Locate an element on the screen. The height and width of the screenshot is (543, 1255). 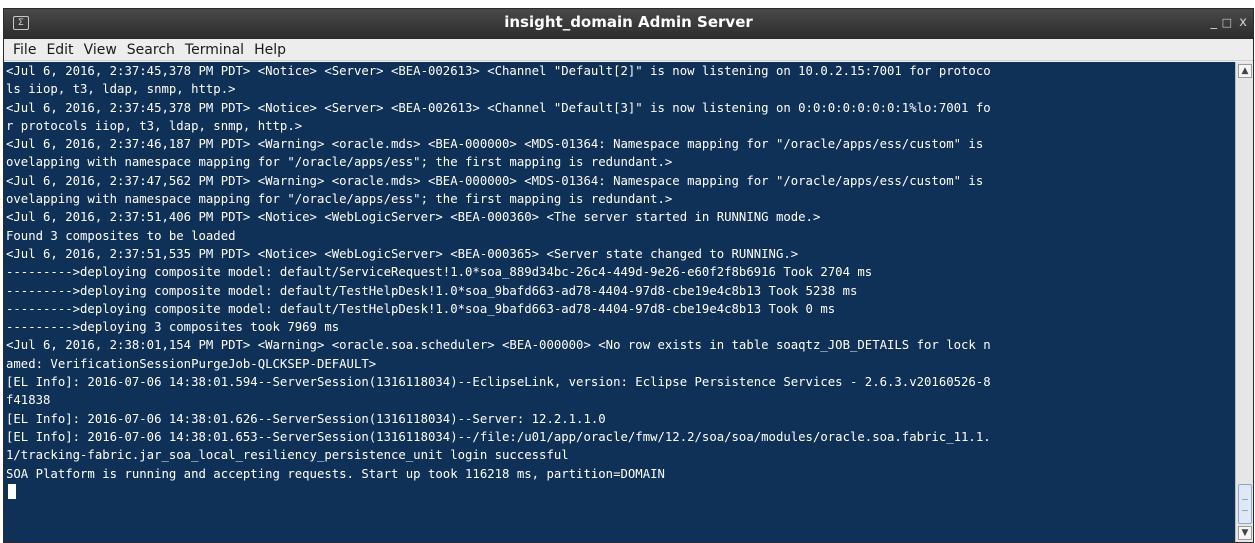
menu-edit: Edit is located at coordinates (59, 50).